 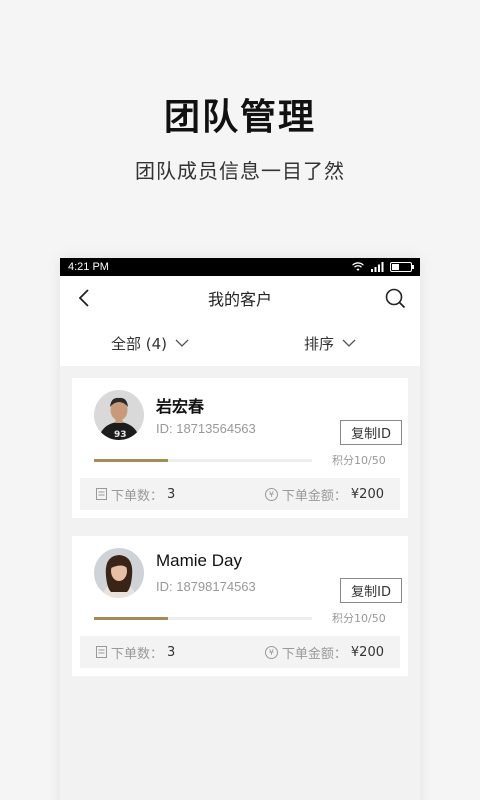 I want to click on nav-bar: 我的客户, so click(x=240, y=298).